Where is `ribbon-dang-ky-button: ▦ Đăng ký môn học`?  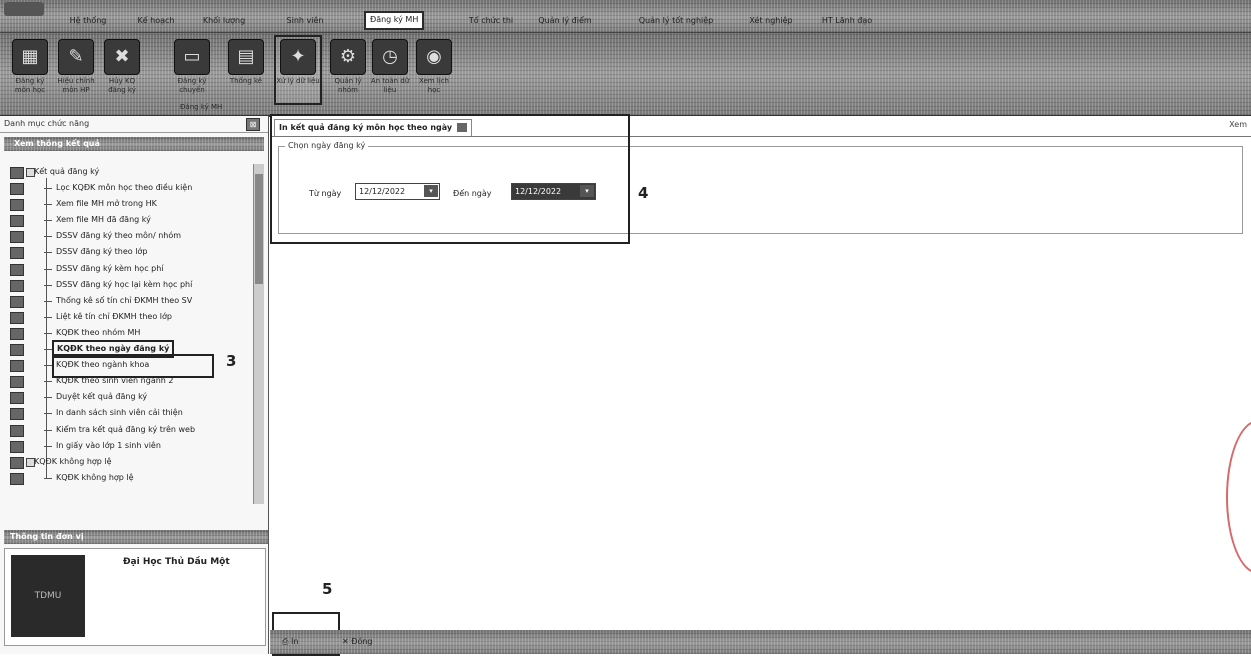
ribbon-dang-ky-button: ▦ Đăng ký môn học is located at coordinates (30, 70).